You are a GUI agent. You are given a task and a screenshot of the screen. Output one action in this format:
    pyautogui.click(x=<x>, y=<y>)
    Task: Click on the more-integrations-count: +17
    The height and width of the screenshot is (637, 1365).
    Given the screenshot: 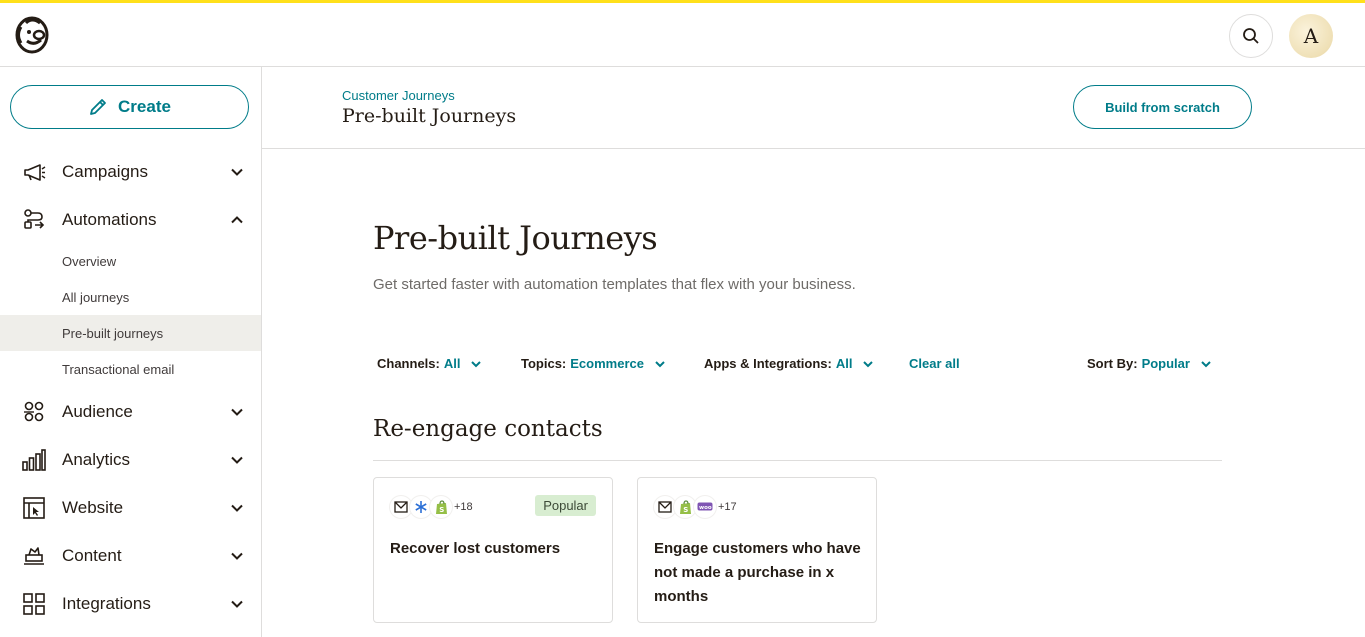 What is the action you would take?
    pyautogui.click(x=727, y=507)
    